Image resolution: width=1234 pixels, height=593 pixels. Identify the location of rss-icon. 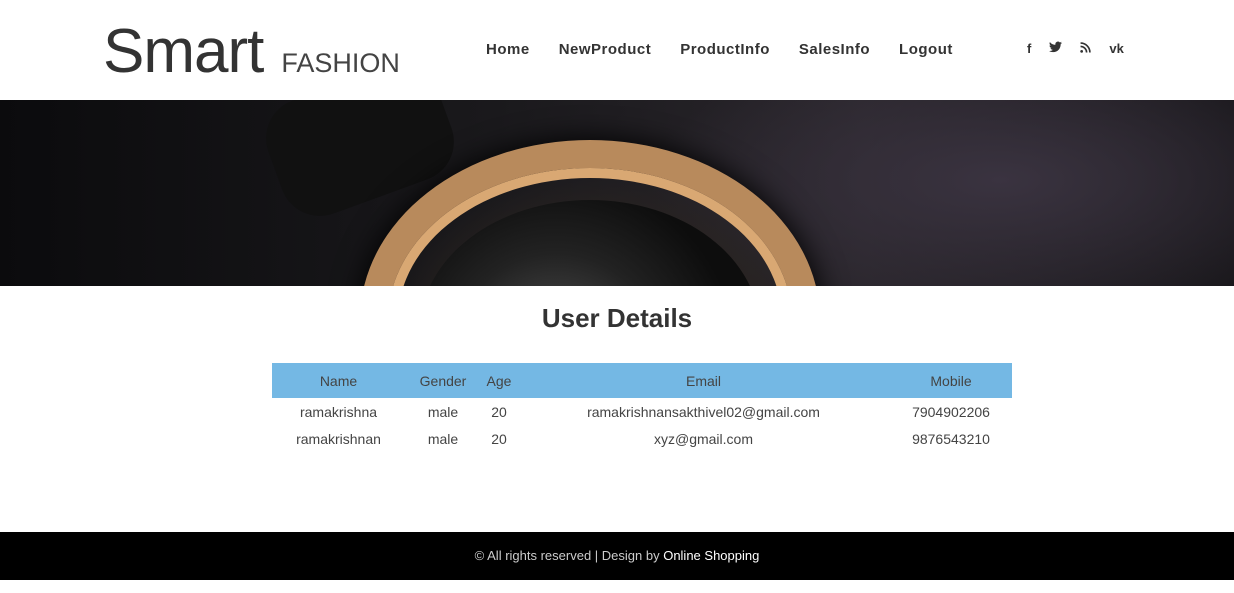
(1086, 48).